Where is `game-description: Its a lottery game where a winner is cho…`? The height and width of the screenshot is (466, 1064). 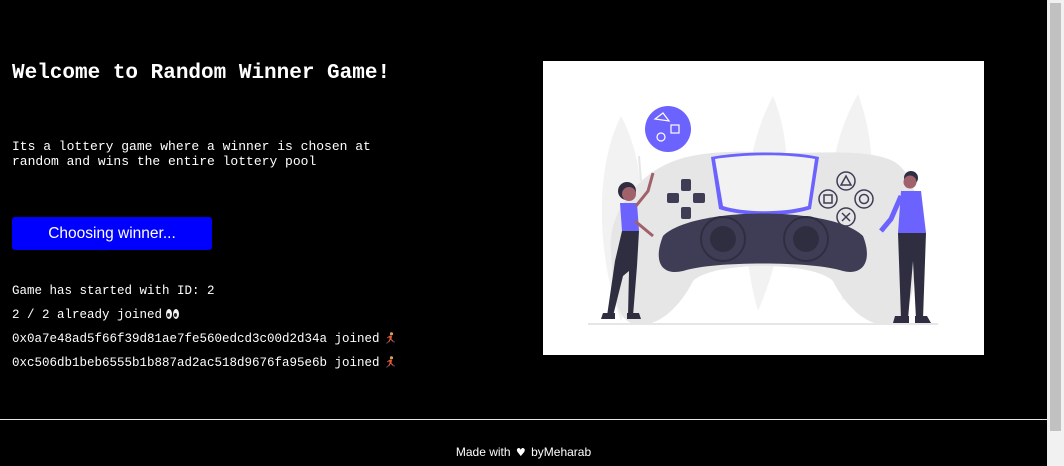 game-description: Its a lottery game where a winner is cho… is located at coordinates (191, 154).